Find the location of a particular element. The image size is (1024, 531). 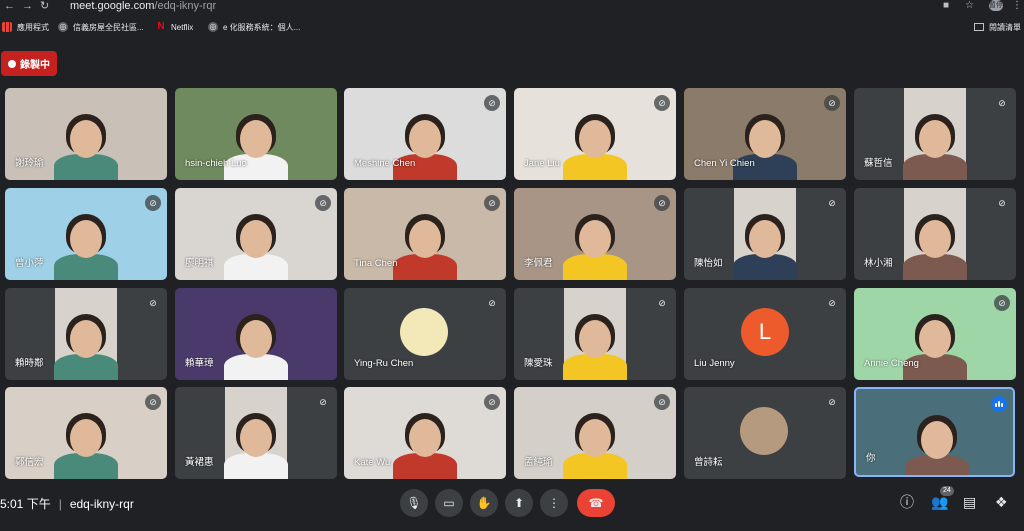

participant-tile: ⊘ Jane Liu is located at coordinates (595, 134).